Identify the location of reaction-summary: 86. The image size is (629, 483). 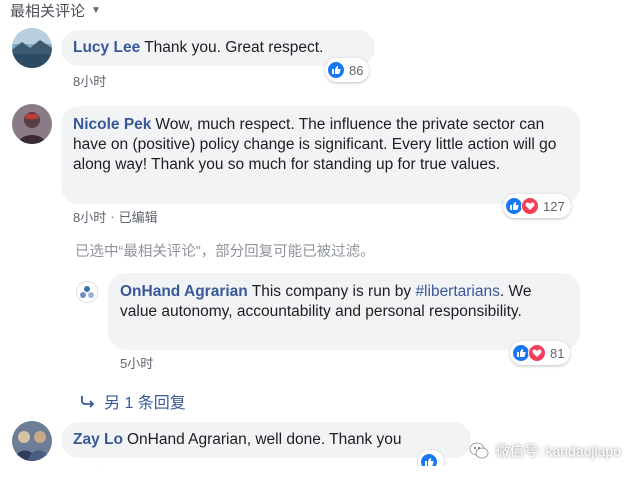
(347, 70).